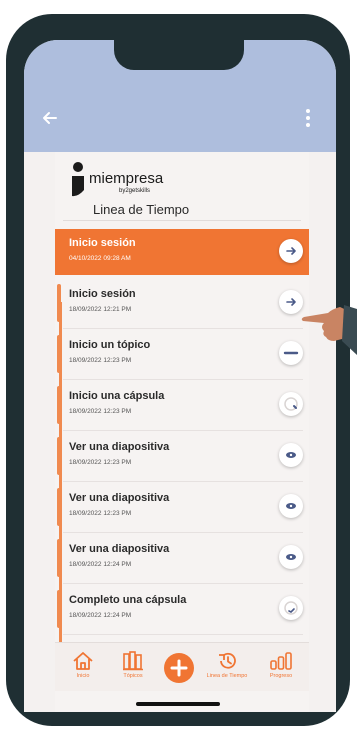 The width and height of the screenshot is (357, 729). What do you see at coordinates (135, 191) in the screenshot?
I see `logo-subtext: by2getskills` at bounding box center [135, 191].